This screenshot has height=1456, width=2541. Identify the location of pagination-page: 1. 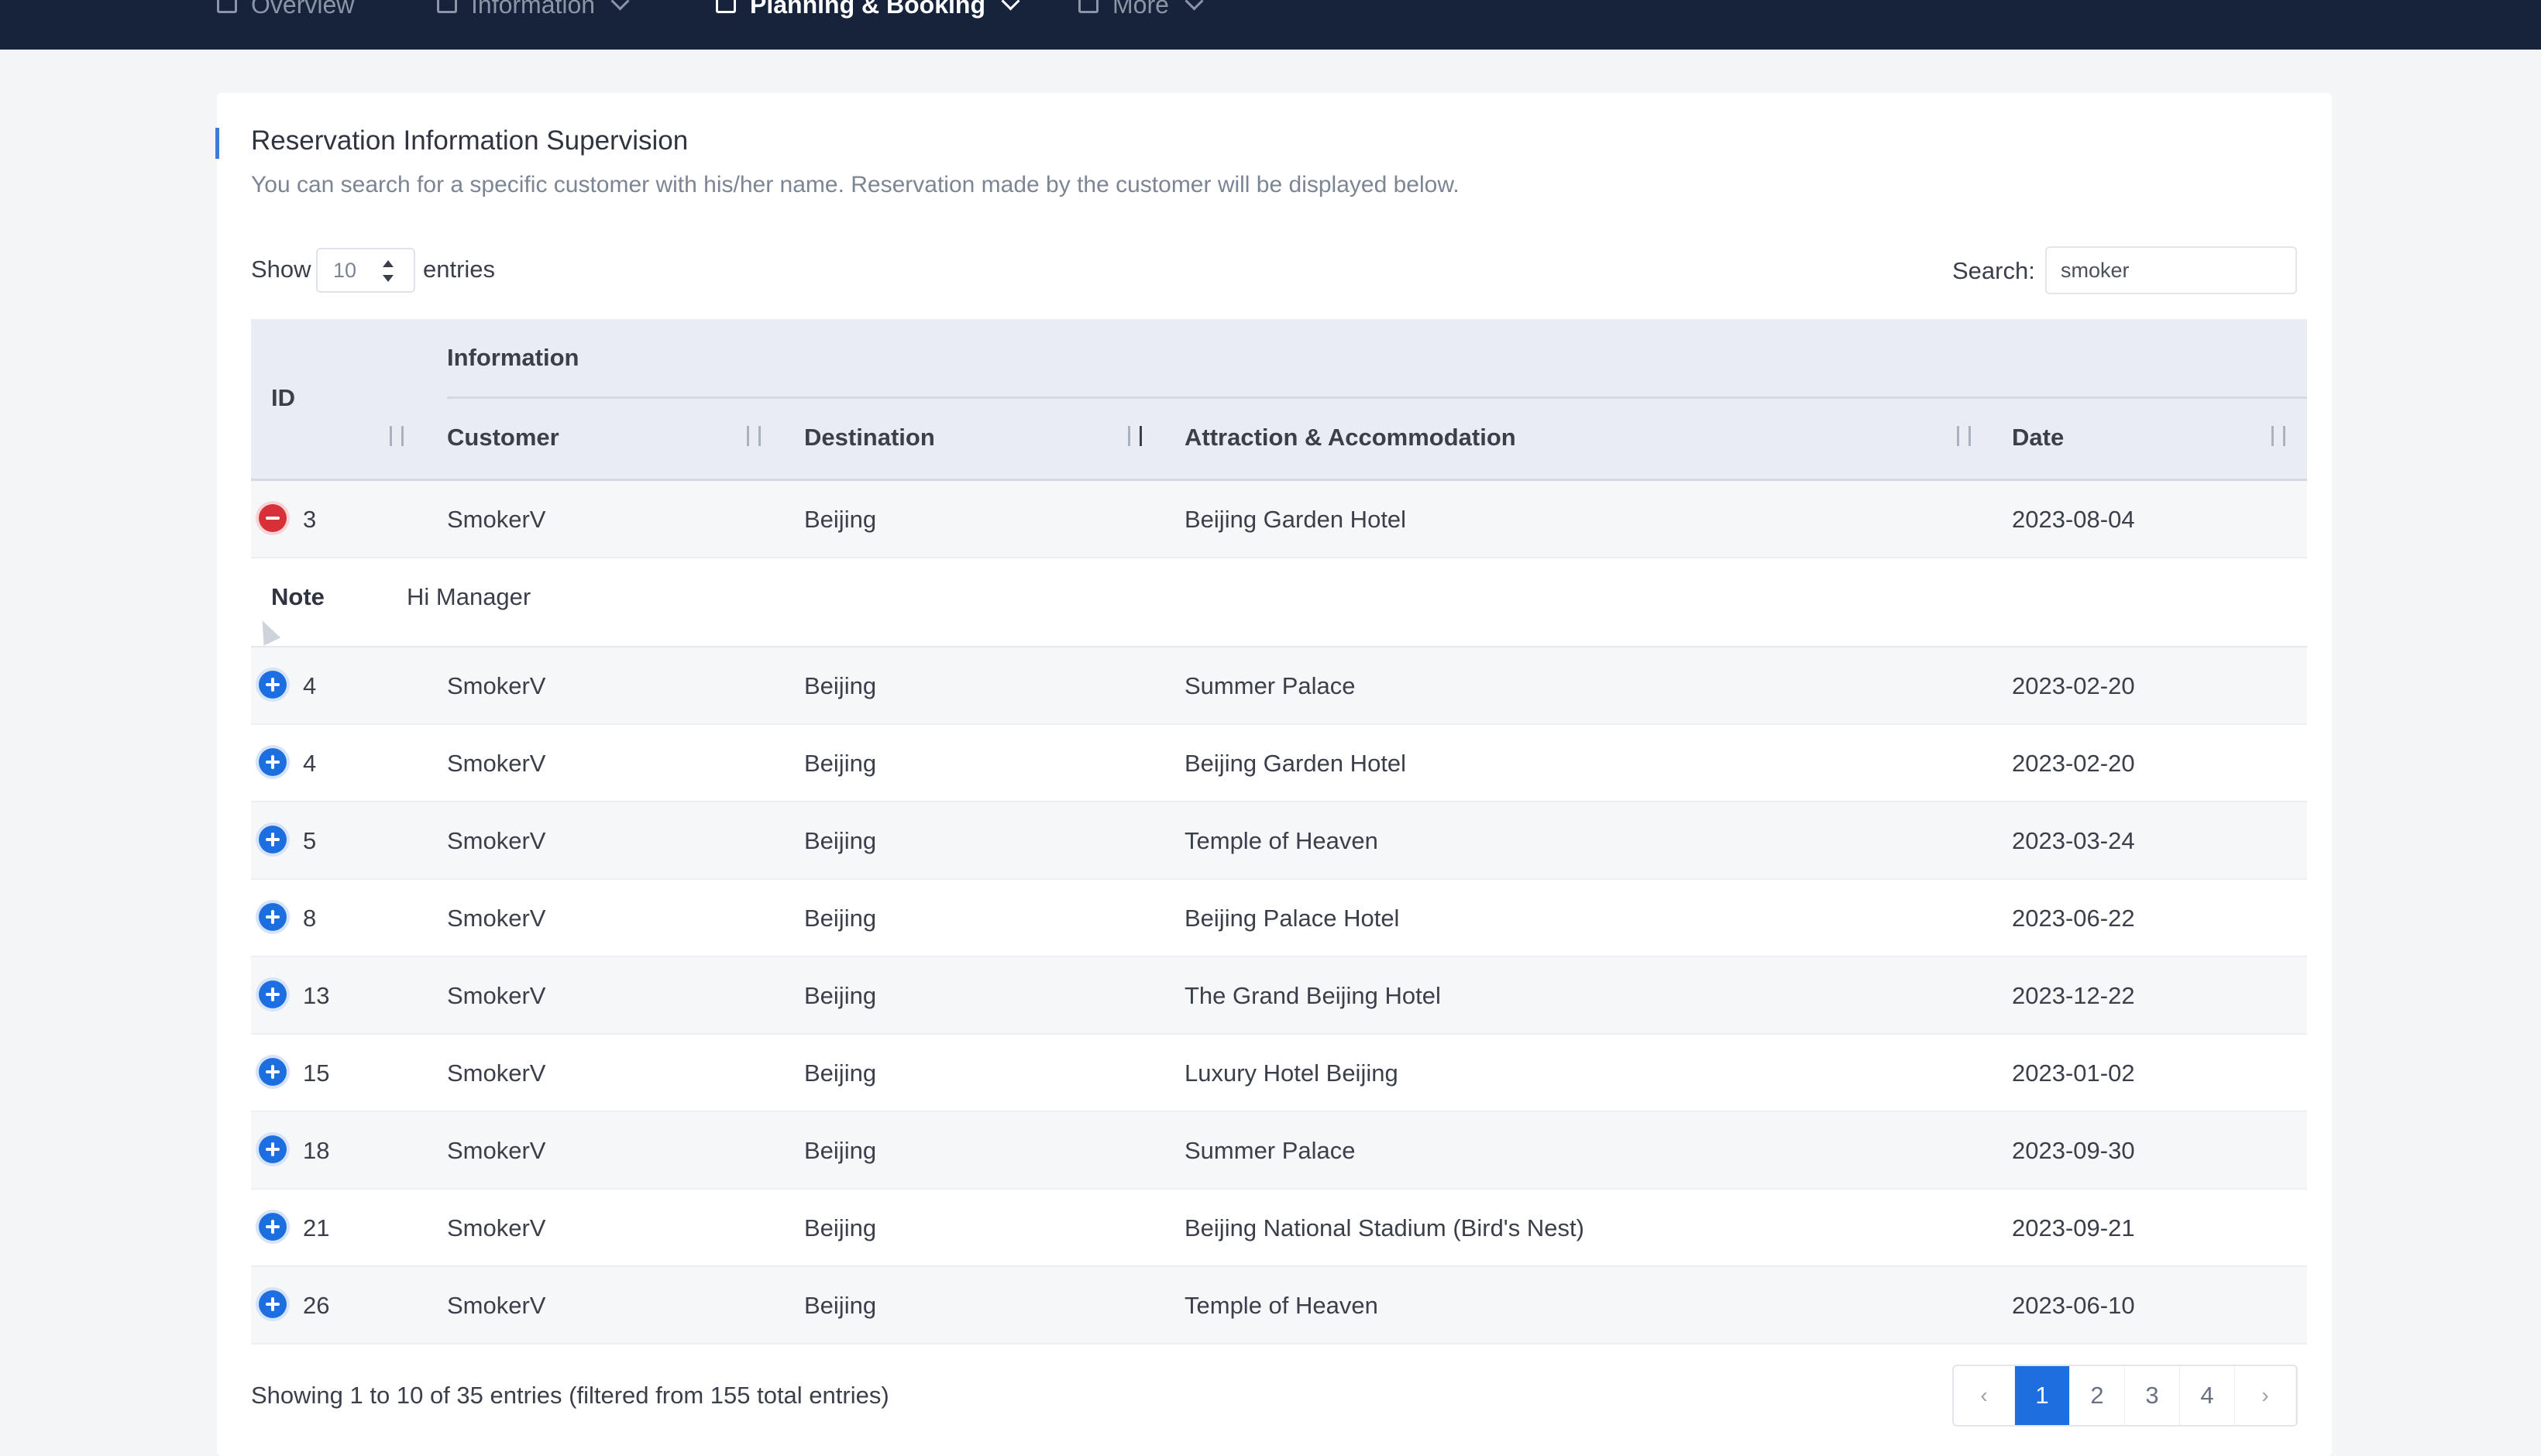
(2042, 1395).